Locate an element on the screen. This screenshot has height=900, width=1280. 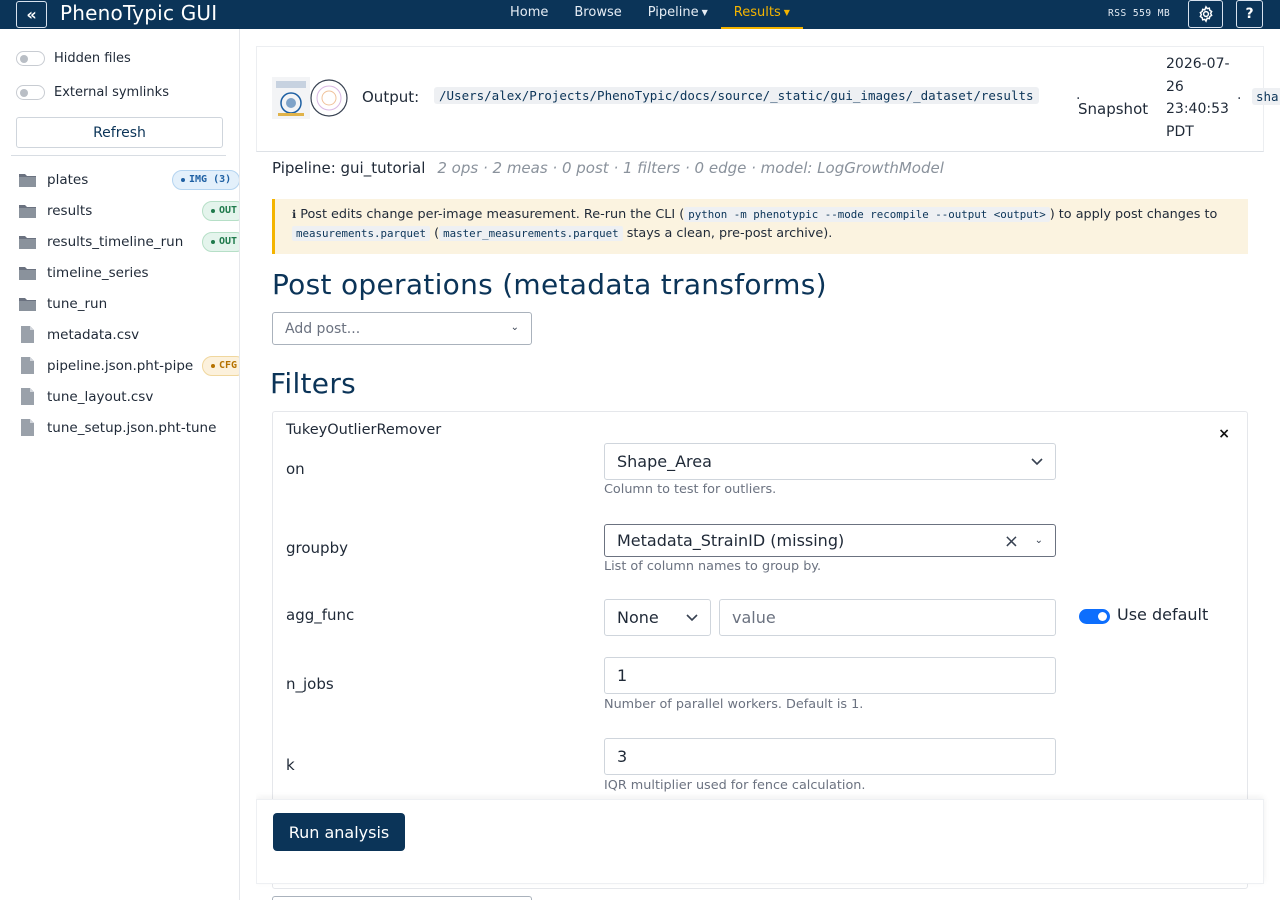
memory-usage: RSS 559 MB is located at coordinates (1139, 13).